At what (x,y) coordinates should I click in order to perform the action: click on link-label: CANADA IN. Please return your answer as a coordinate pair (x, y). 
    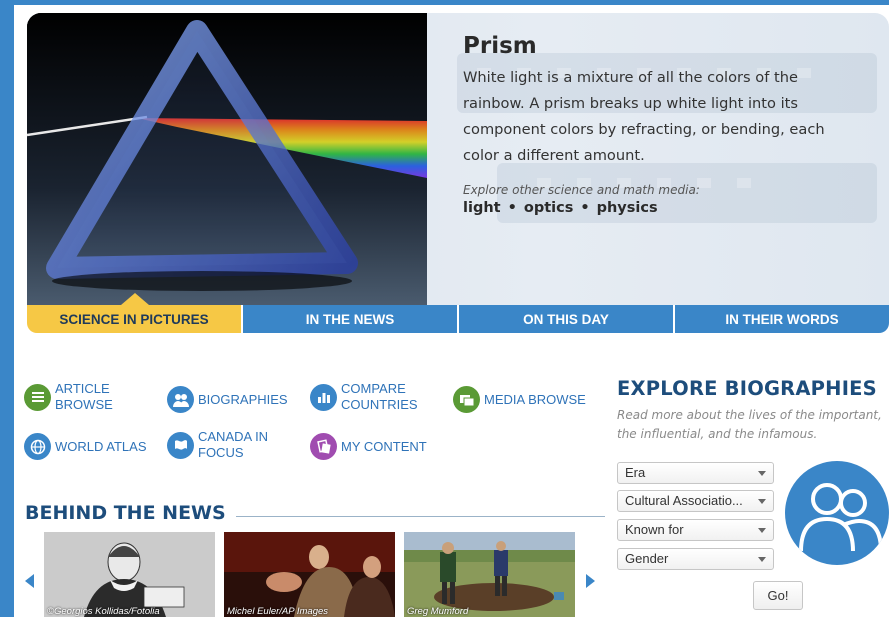
    Looking at the image, I should click on (233, 436).